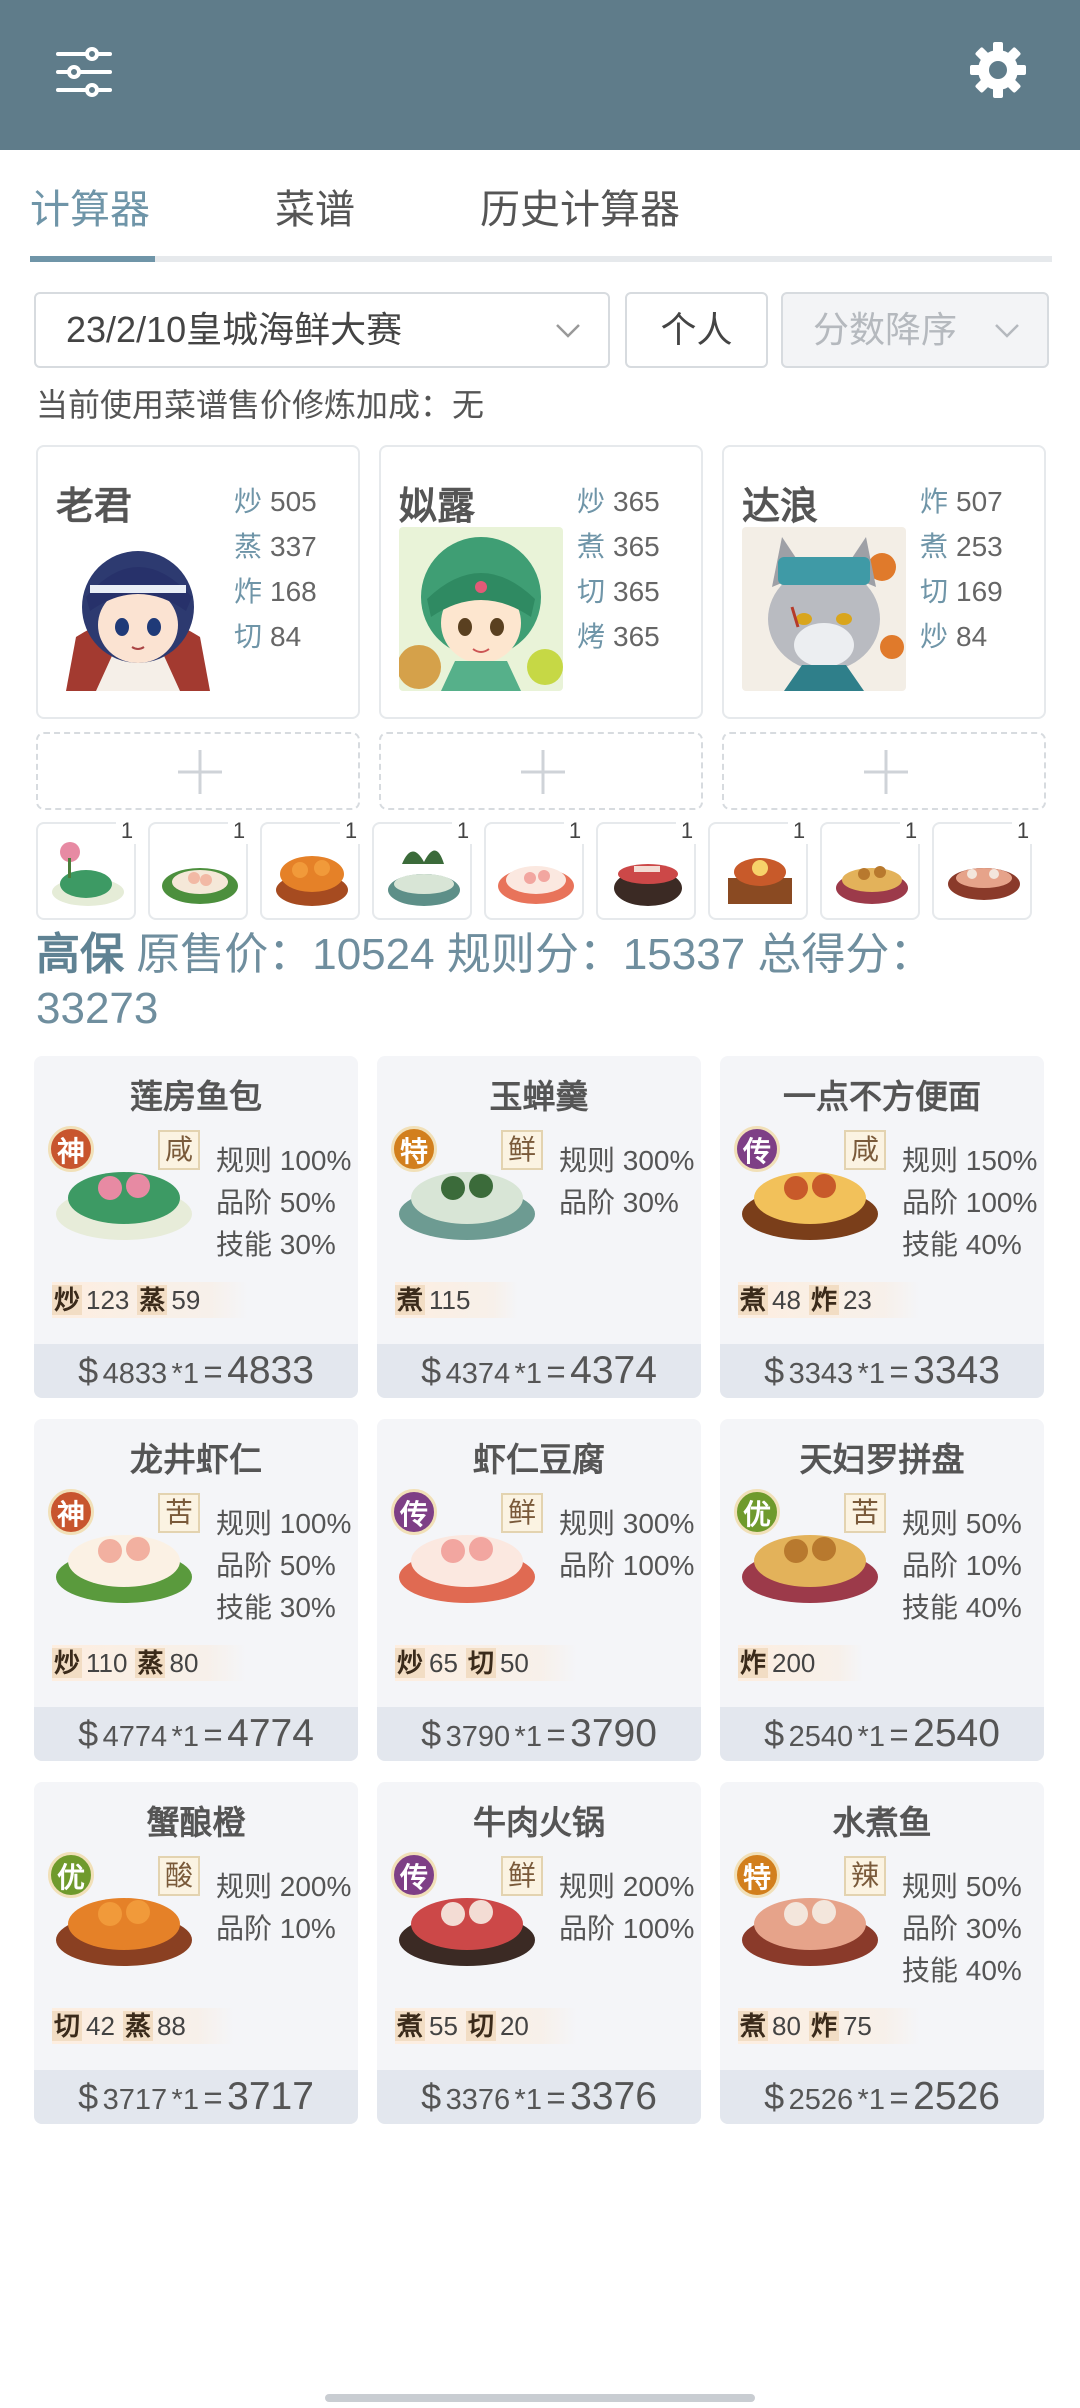 The height and width of the screenshot is (2408, 1080). What do you see at coordinates (969, 1203) in the screenshot?
I see `dish-modifiers: 规则 150% 品阶 100% 技能 40%` at bounding box center [969, 1203].